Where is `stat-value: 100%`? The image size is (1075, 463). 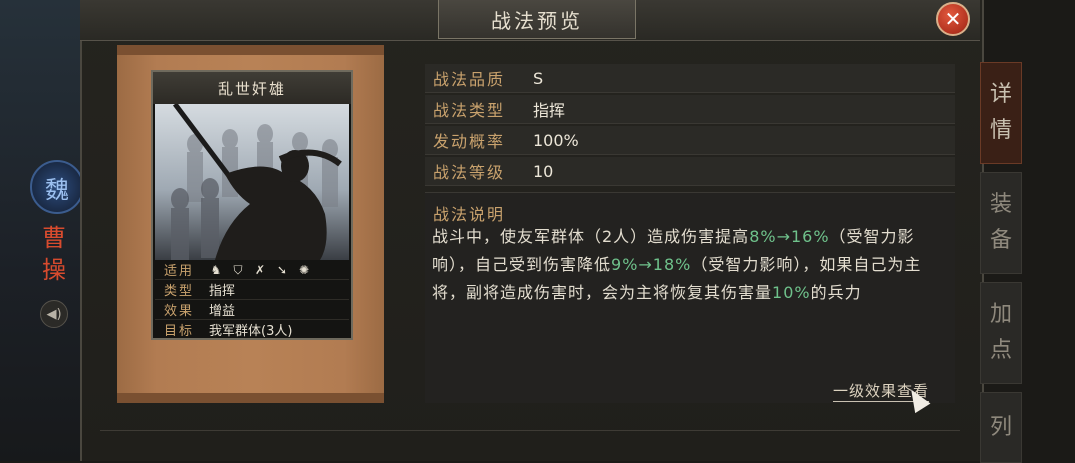 stat-value: 100% is located at coordinates (556, 140).